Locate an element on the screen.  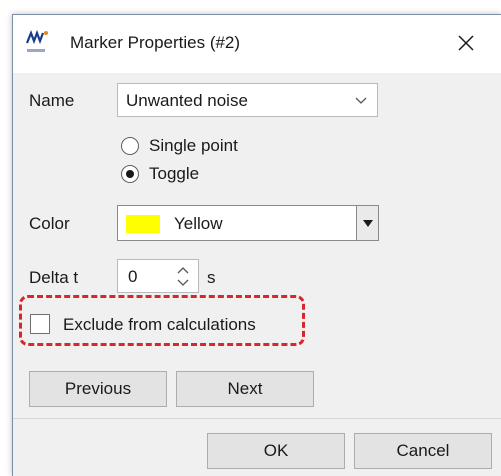
delta-t-value: 0 is located at coordinates (133, 276).